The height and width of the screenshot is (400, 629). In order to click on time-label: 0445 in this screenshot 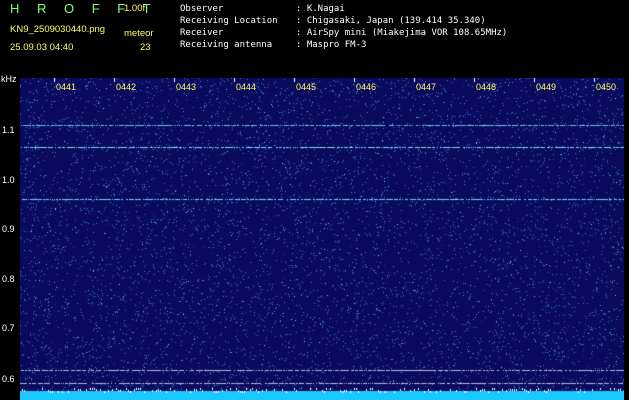, I will do `click(306, 87)`.